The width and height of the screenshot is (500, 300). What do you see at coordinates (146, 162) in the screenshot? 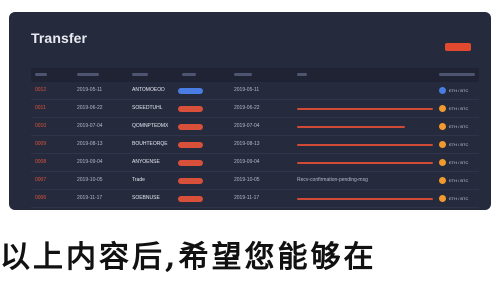
I see `row-token: ANYOENSE` at bounding box center [146, 162].